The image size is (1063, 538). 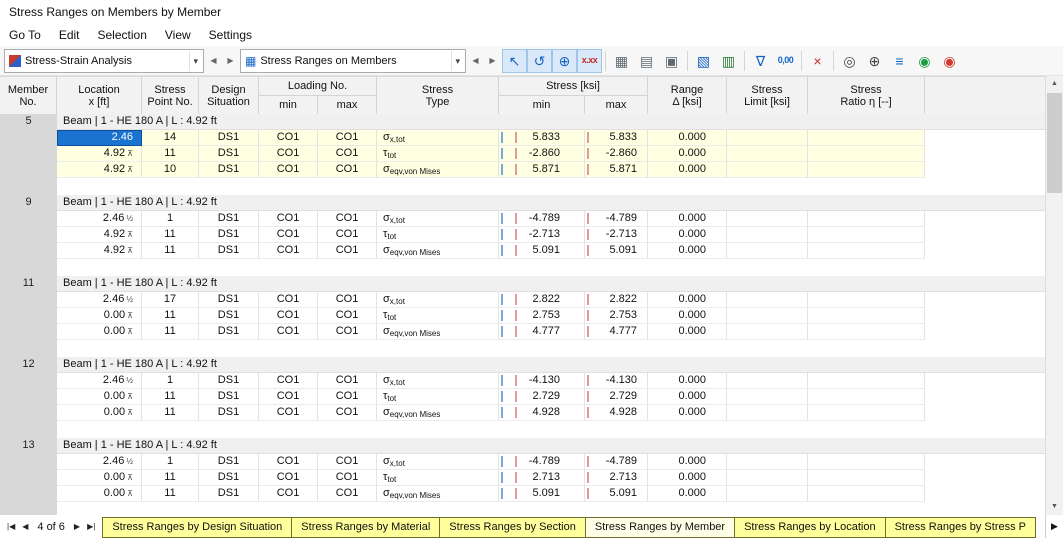 I want to click on table-row: 0.00 ⊼ 11 DS1 CO1 CO1 τtot 2.729 2.729 0.000, so click(x=523, y=397).